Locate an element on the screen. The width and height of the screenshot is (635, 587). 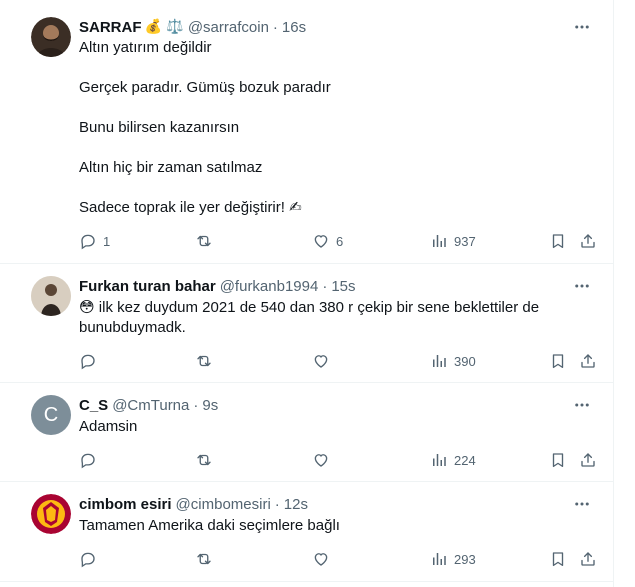
user-handle: @CmTurna is located at coordinates (150, 405).